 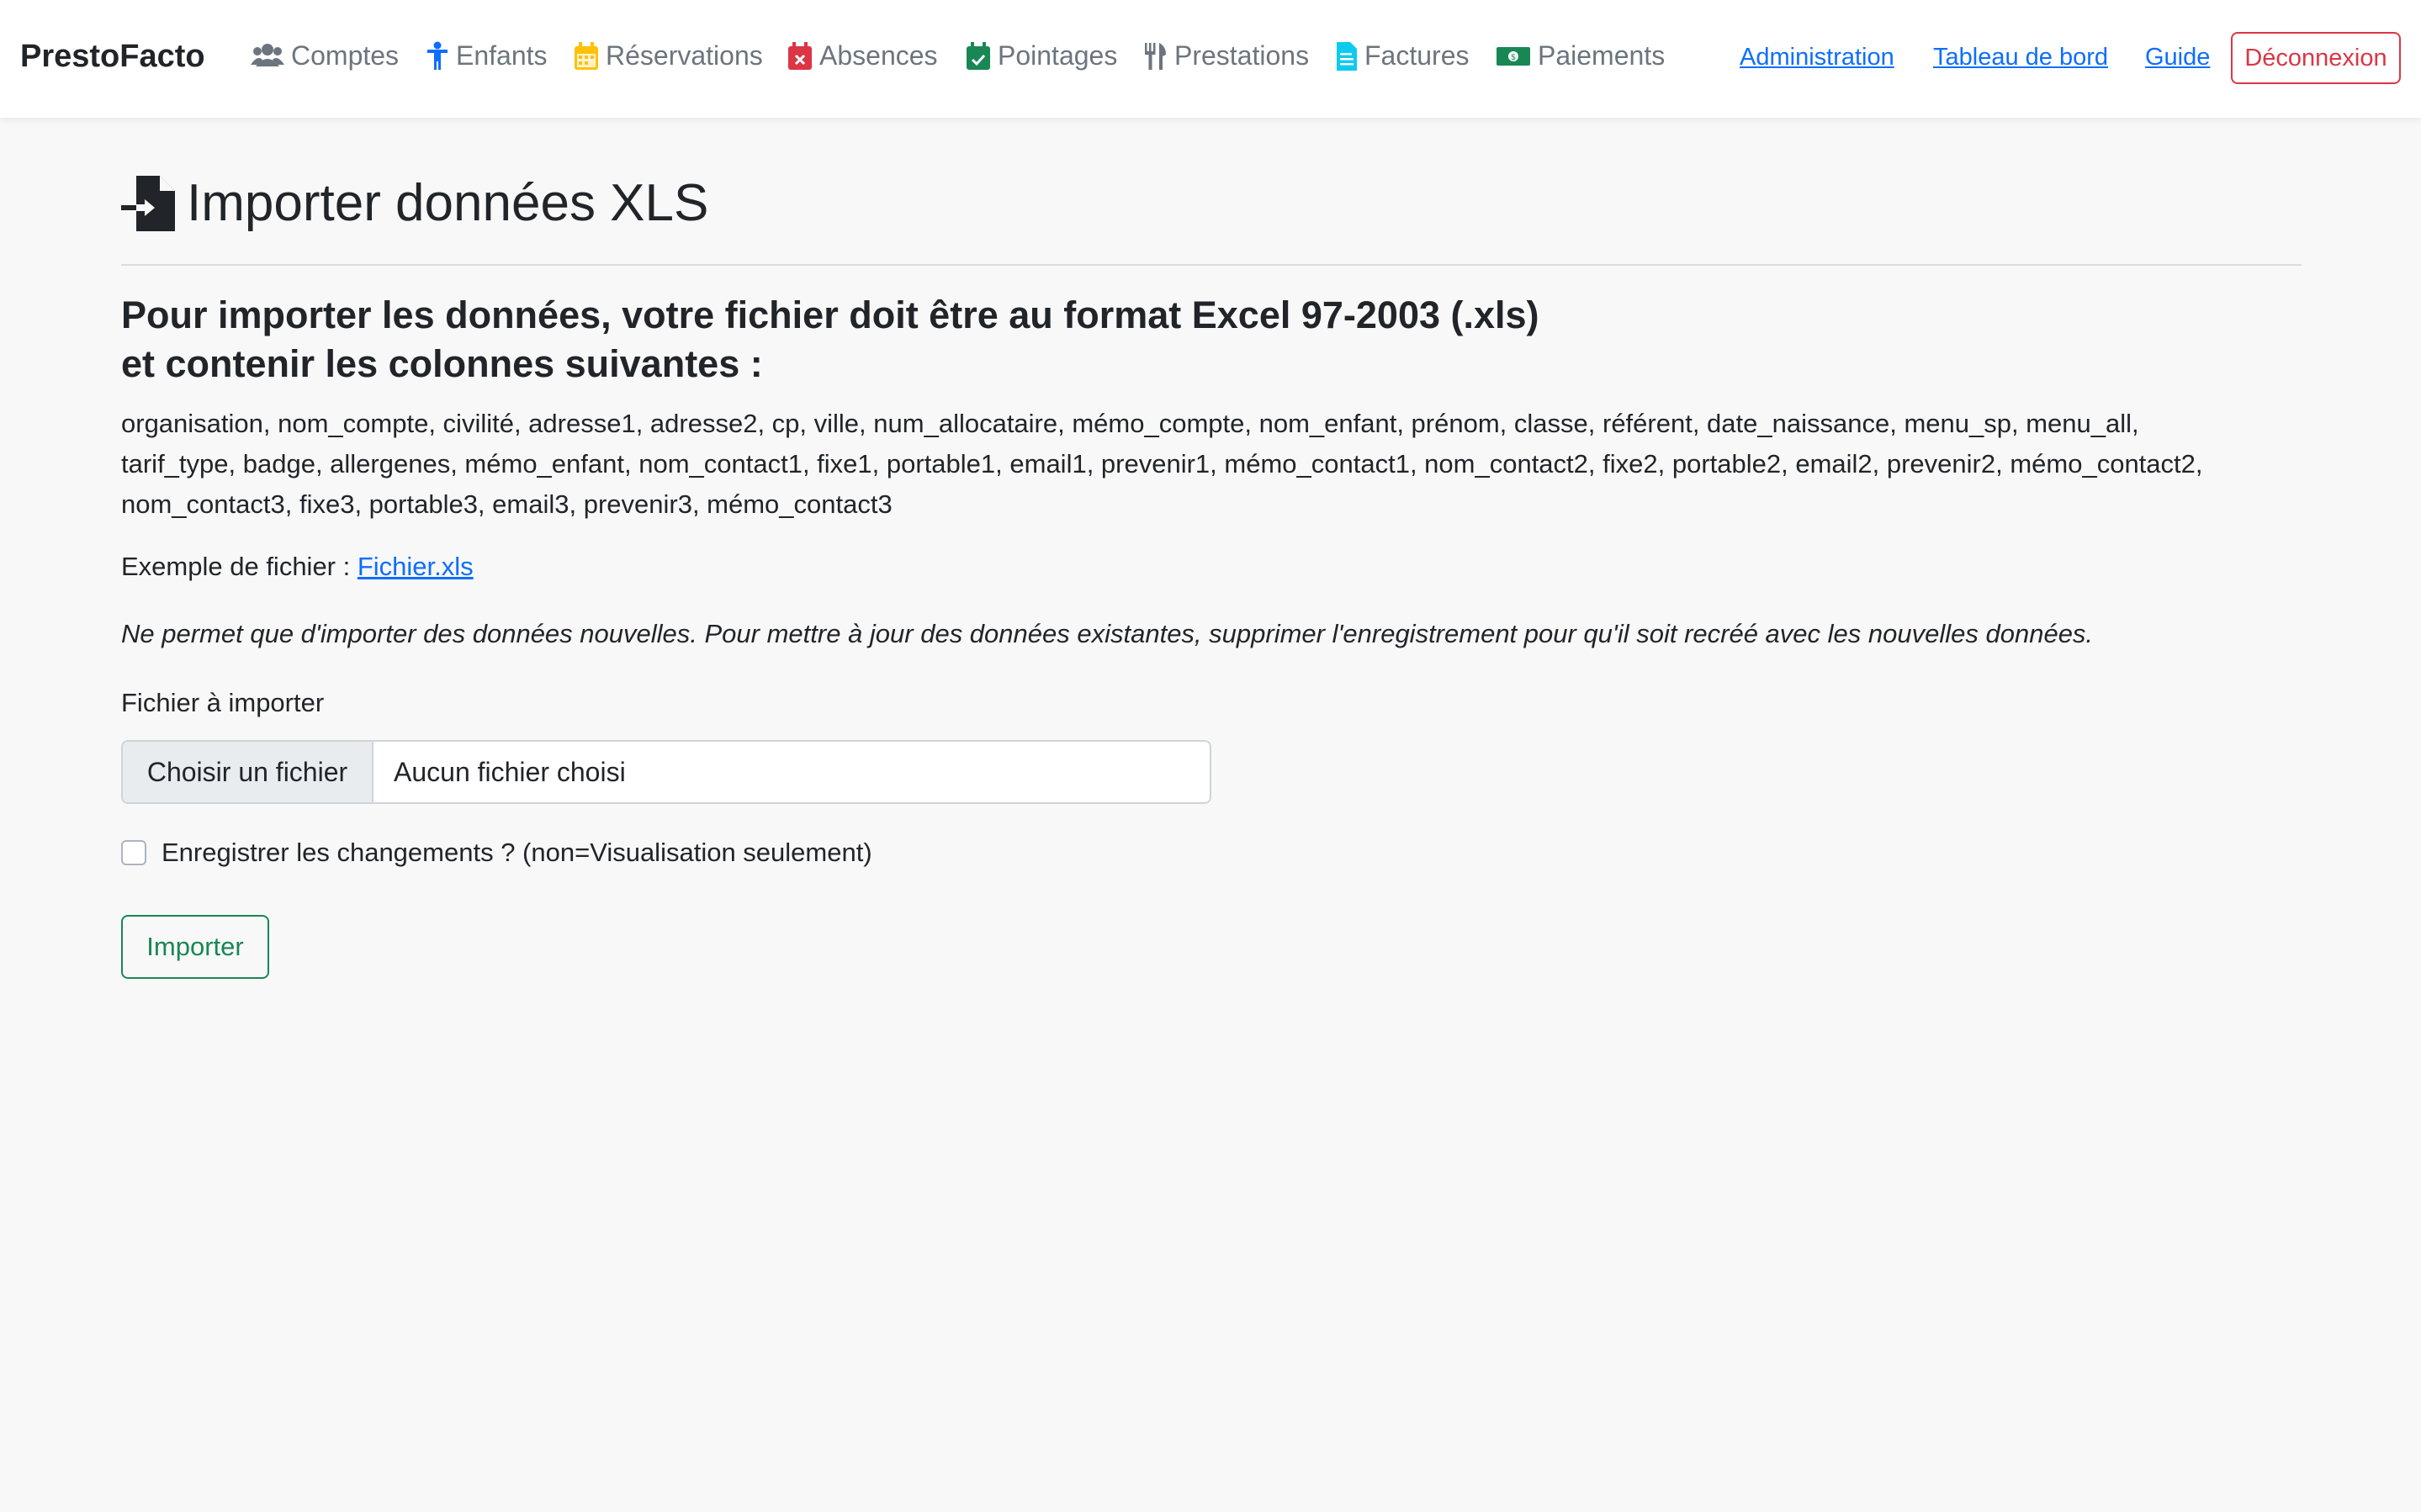 What do you see at coordinates (2021, 57) in the screenshot?
I see `dashboard-link: Tableau de bord` at bounding box center [2021, 57].